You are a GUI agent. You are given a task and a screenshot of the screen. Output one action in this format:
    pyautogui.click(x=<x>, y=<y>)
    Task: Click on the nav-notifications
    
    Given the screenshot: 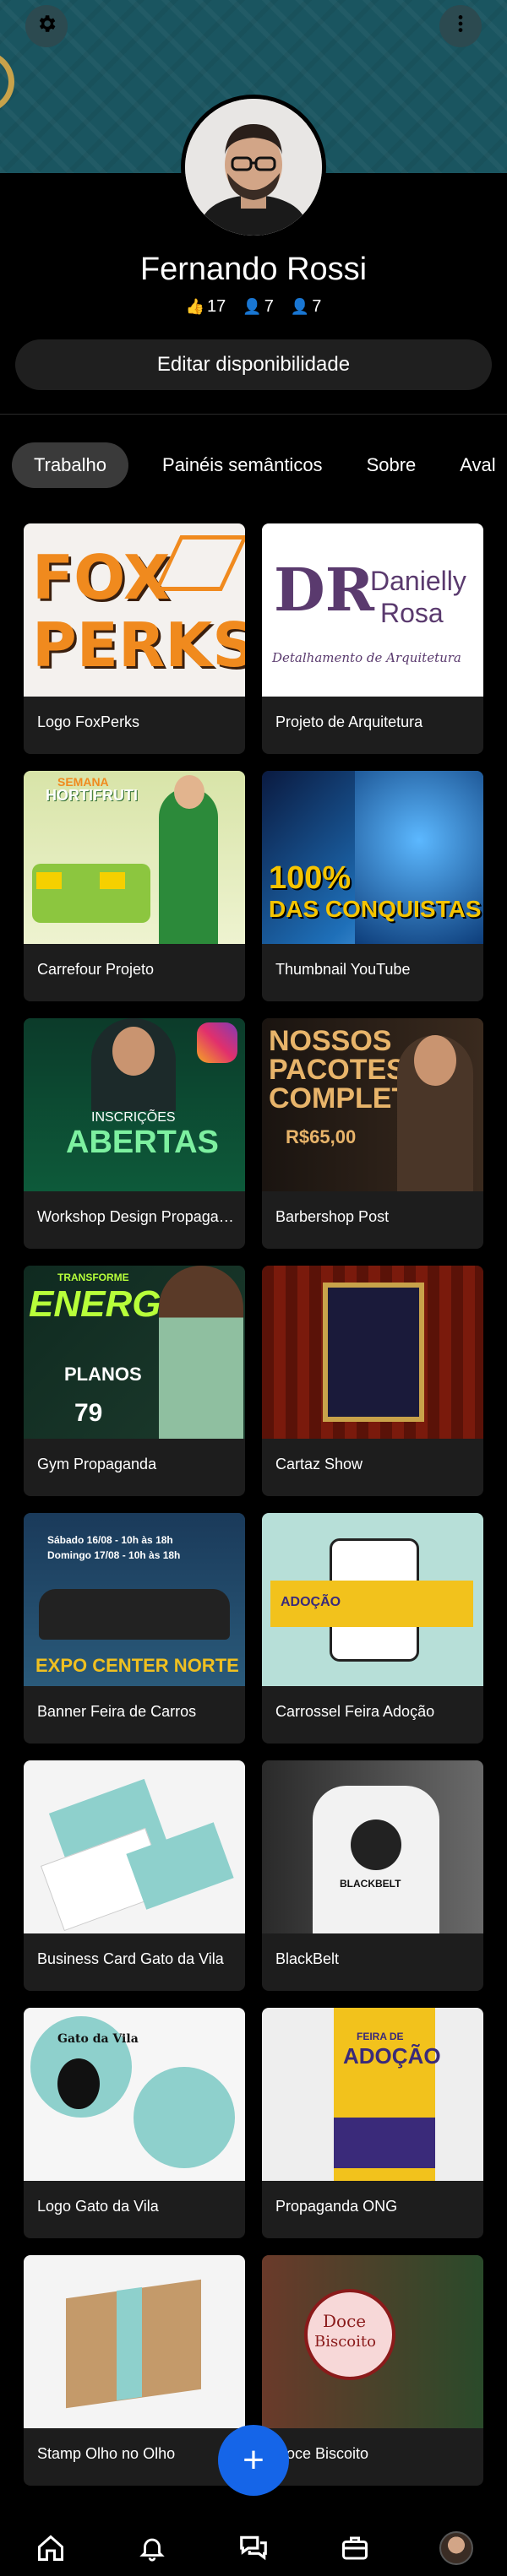 What is the action you would take?
    pyautogui.click(x=152, y=2548)
    